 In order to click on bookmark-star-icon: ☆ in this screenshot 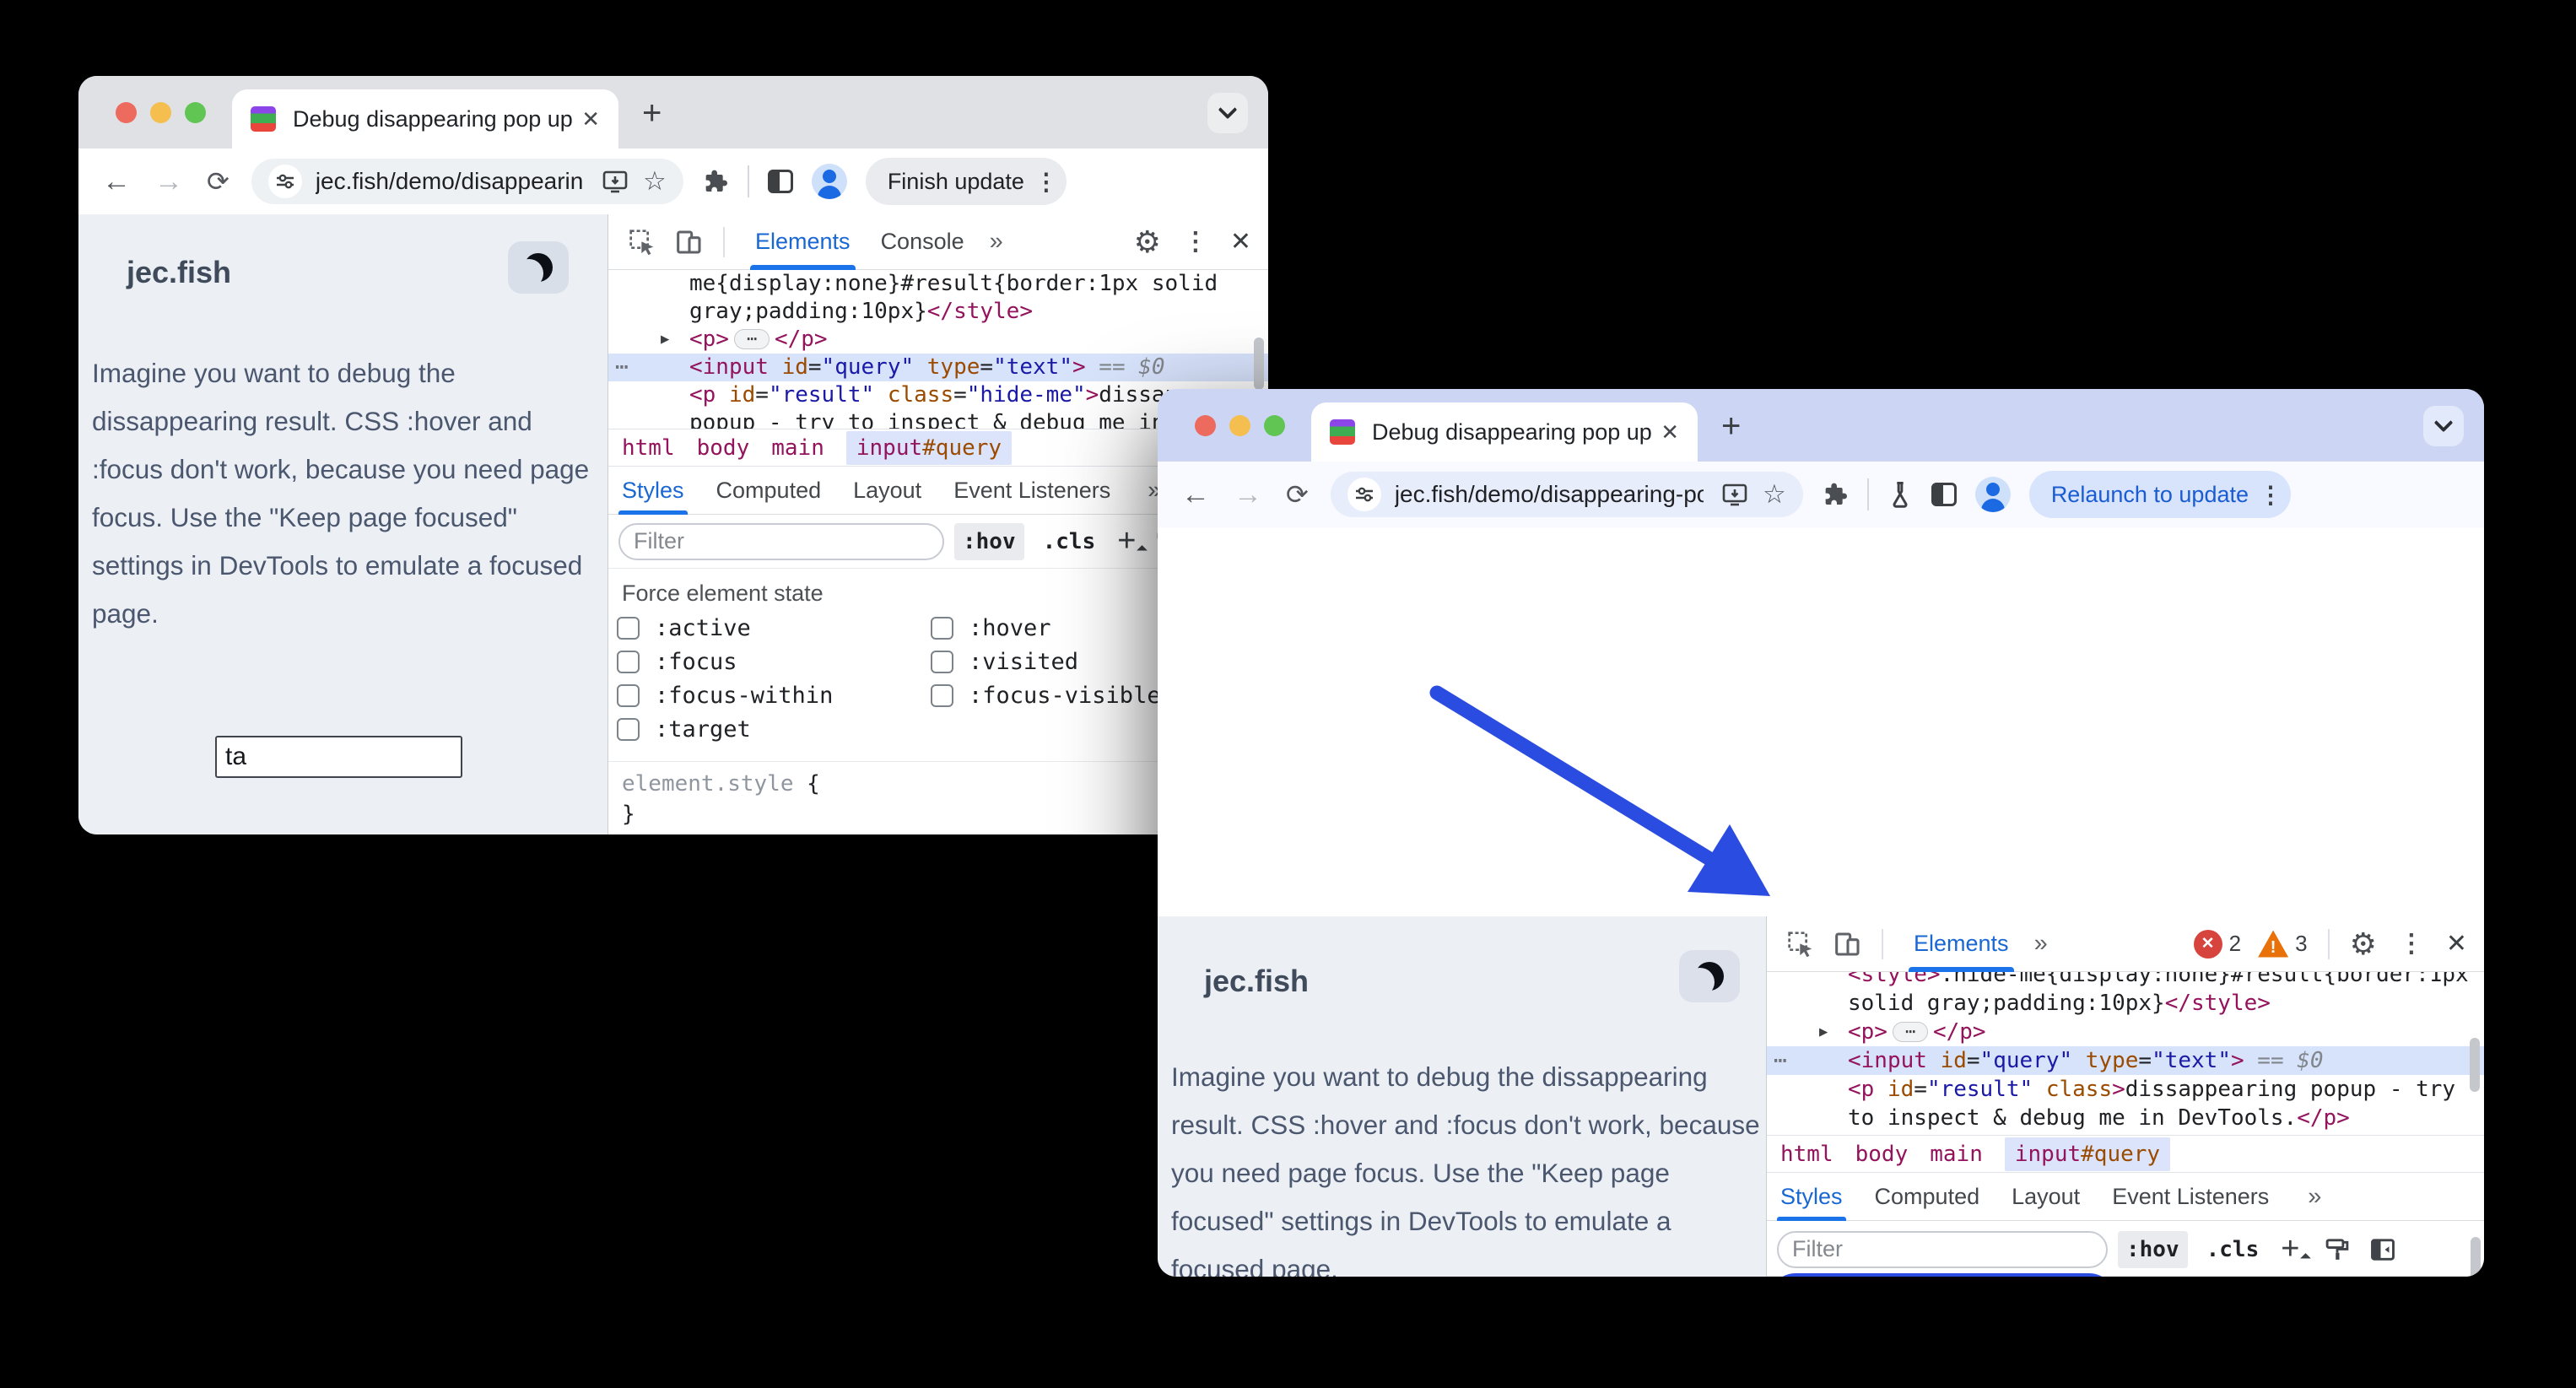, I will do `click(655, 182)`.